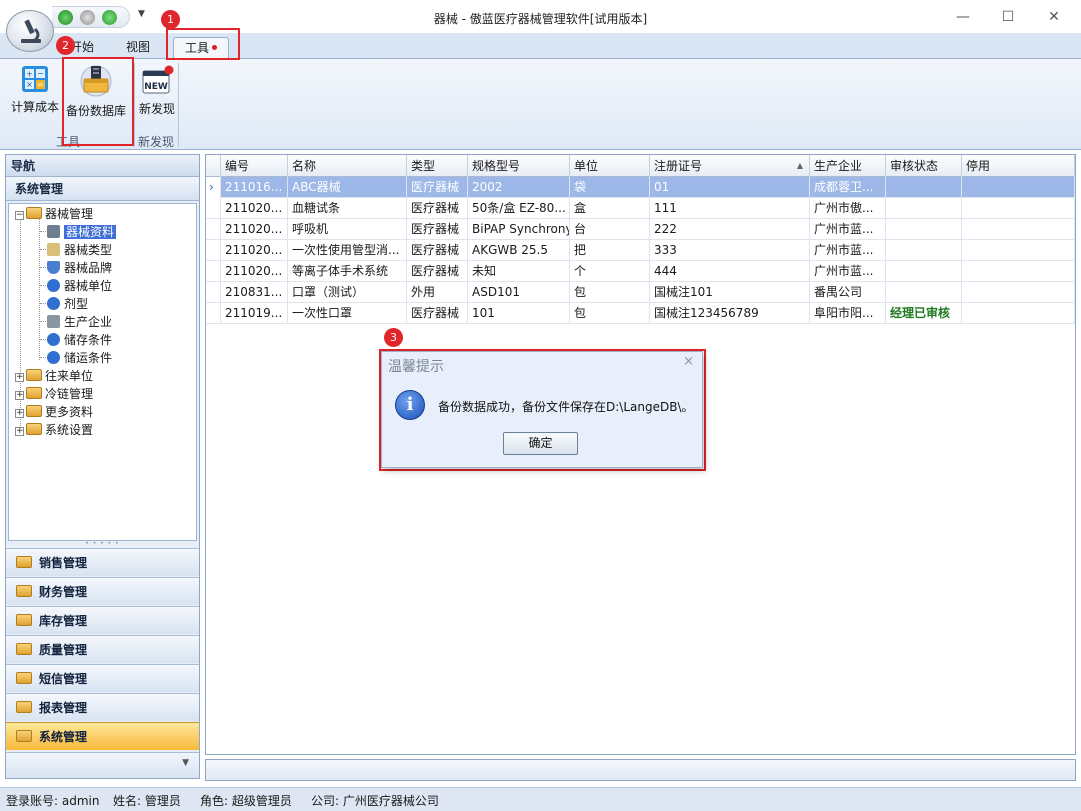 The height and width of the screenshot is (811, 1081). What do you see at coordinates (347, 292) in the screenshot?
I see `cell-name: 口罩（测试）` at bounding box center [347, 292].